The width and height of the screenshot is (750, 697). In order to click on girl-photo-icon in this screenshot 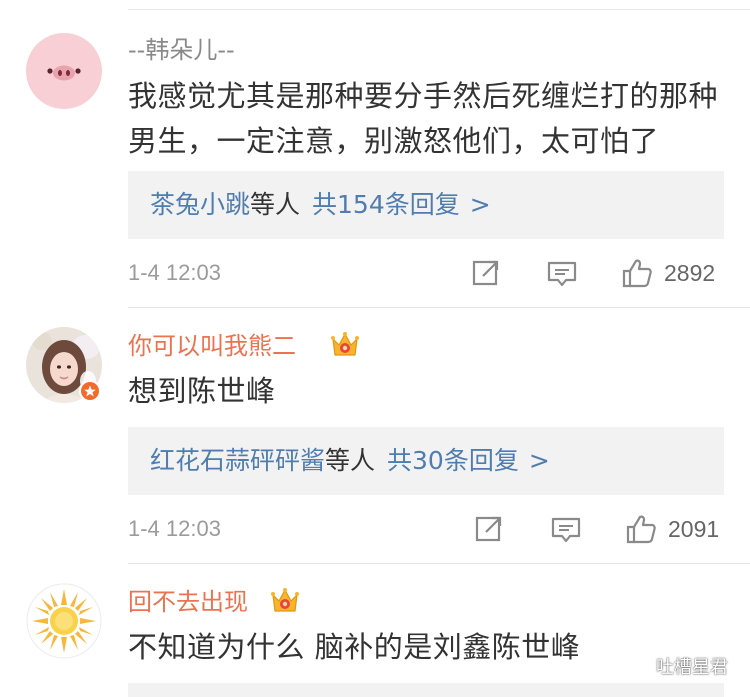, I will do `click(64, 365)`.